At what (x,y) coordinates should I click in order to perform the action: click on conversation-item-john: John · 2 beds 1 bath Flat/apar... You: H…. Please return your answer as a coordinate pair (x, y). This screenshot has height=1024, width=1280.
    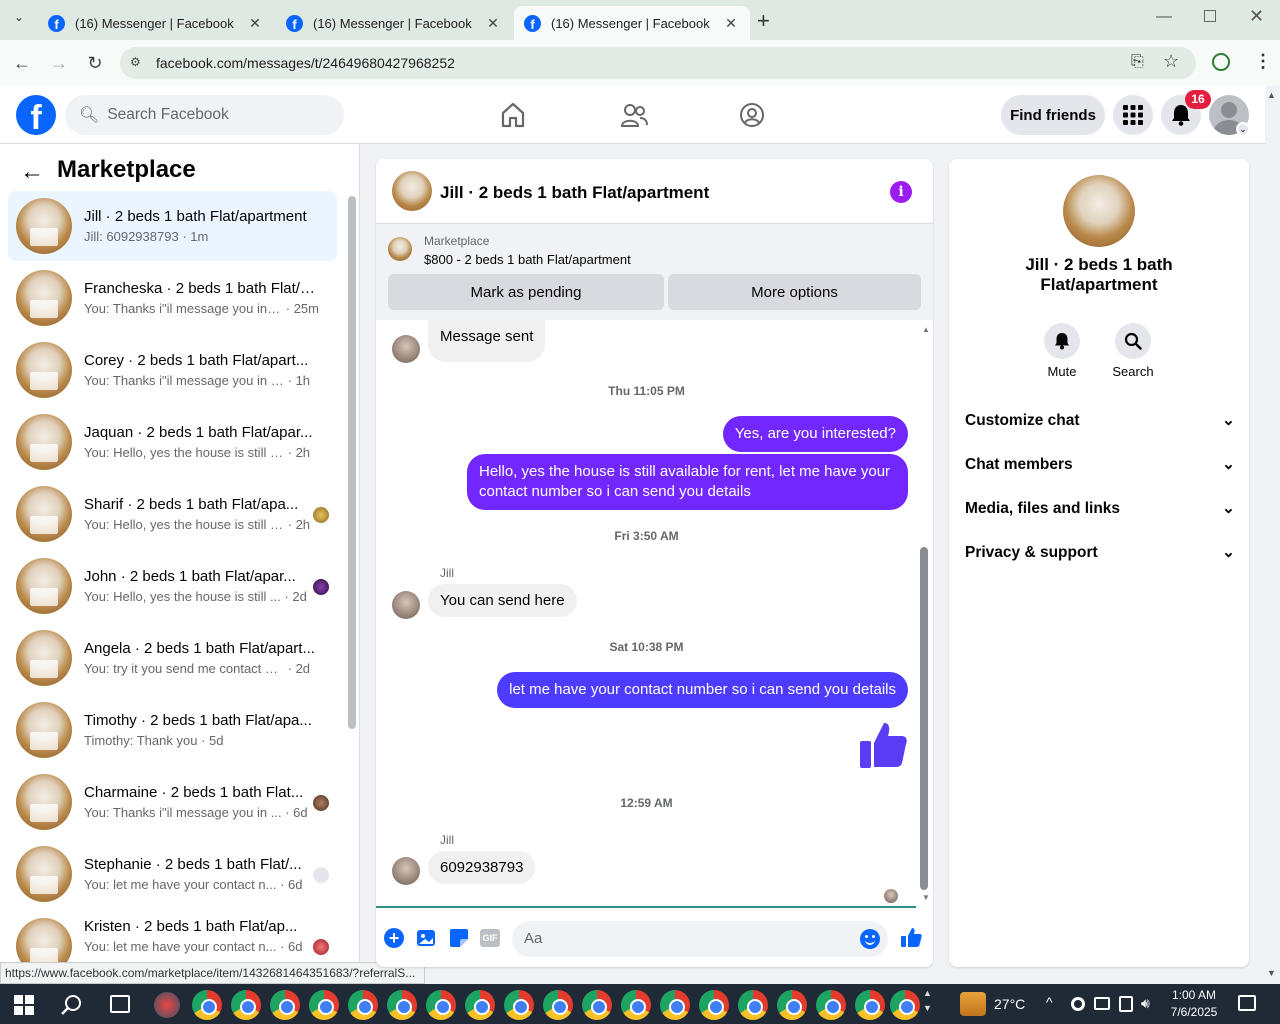
    Looking at the image, I should click on (172, 586).